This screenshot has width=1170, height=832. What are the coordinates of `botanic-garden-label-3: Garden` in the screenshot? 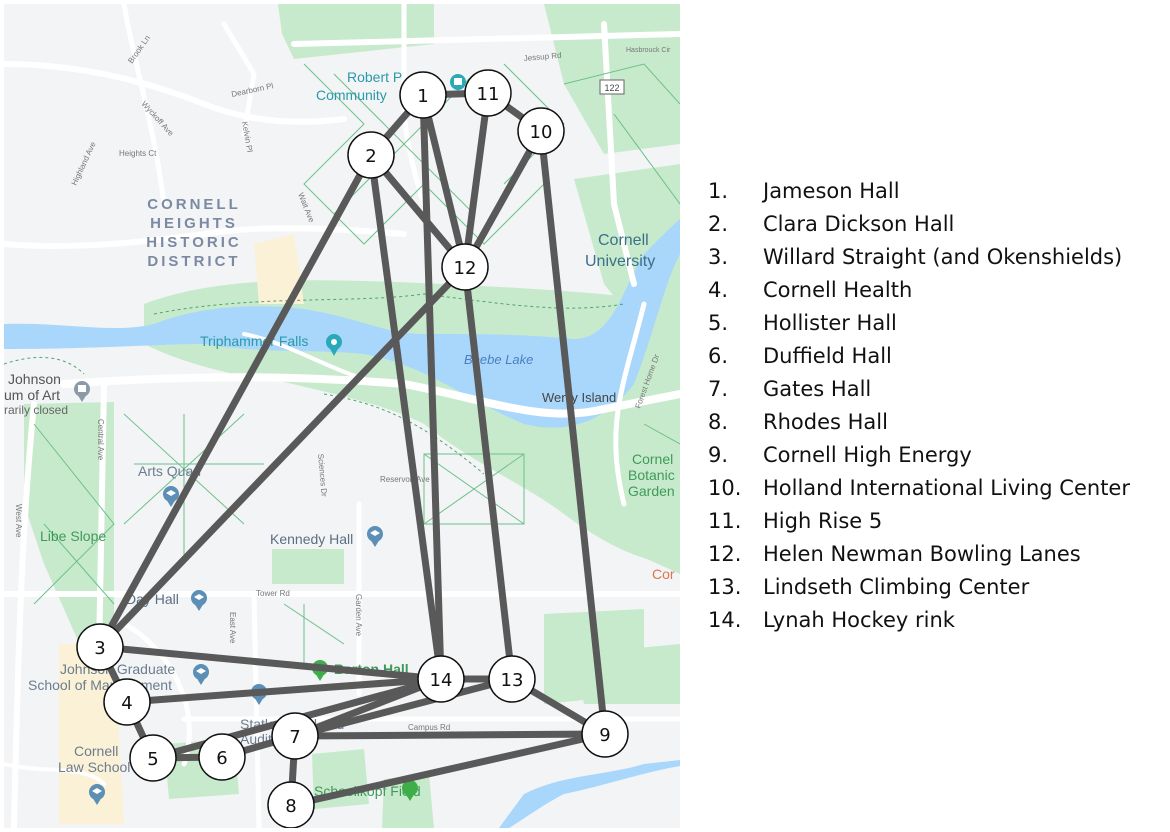 It's located at (651, 491).